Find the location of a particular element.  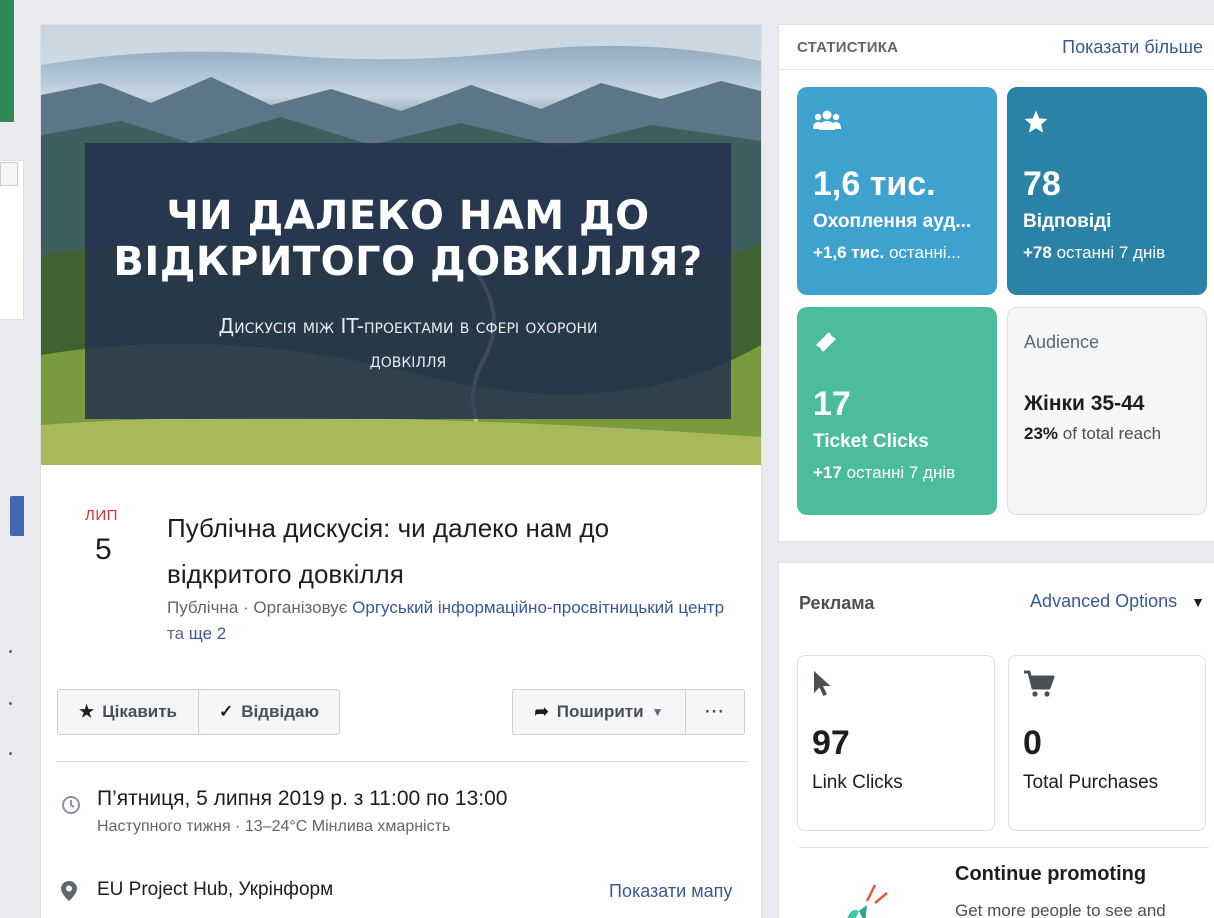

event-date-day: 5 is located at coordinates (103, 549).